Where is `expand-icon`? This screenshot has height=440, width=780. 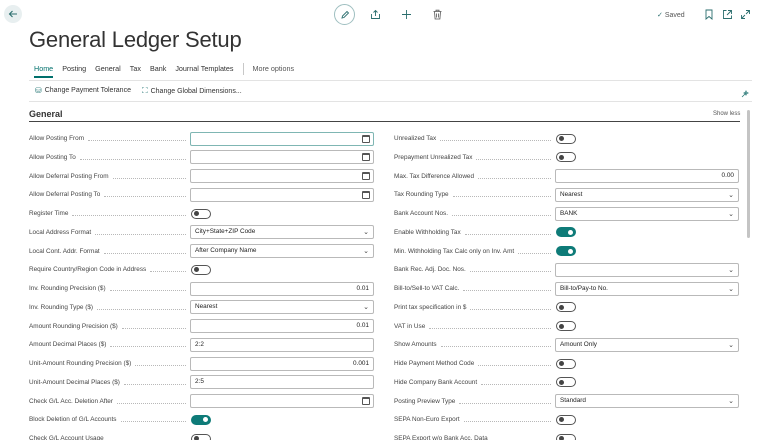
expand-icon is located at coordinates (745, 14).